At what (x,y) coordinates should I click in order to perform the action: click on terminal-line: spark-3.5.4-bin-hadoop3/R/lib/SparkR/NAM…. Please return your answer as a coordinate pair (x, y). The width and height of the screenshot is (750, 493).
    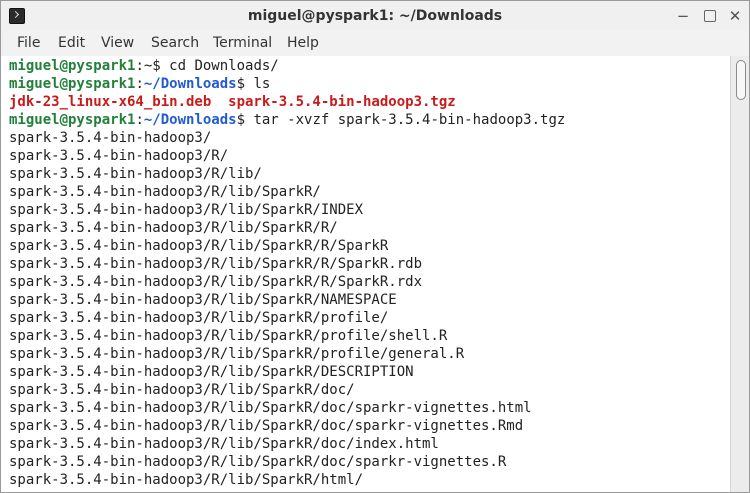
    Looking at the image, I should click on (287, 300).